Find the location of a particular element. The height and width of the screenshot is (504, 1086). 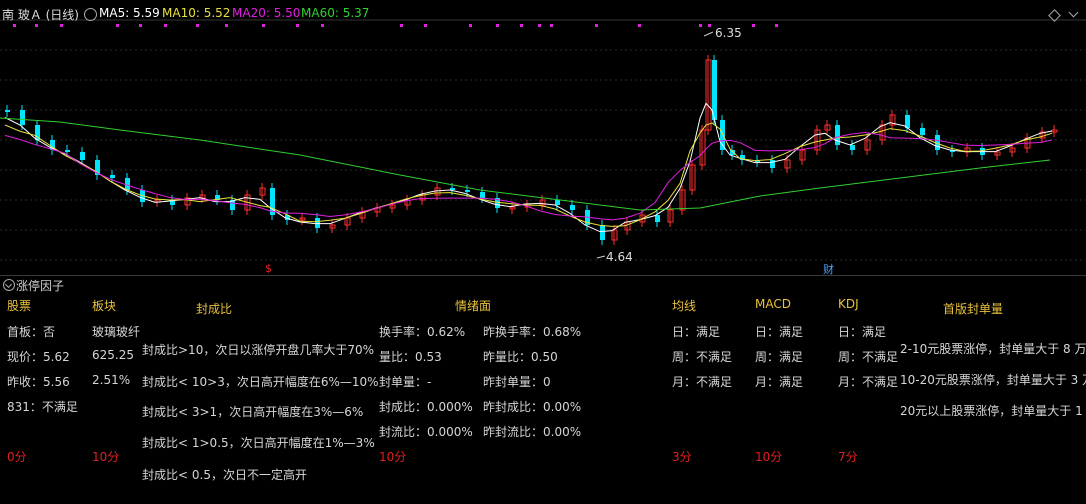

macd-header: MACD is located at coordinates (773, 304).